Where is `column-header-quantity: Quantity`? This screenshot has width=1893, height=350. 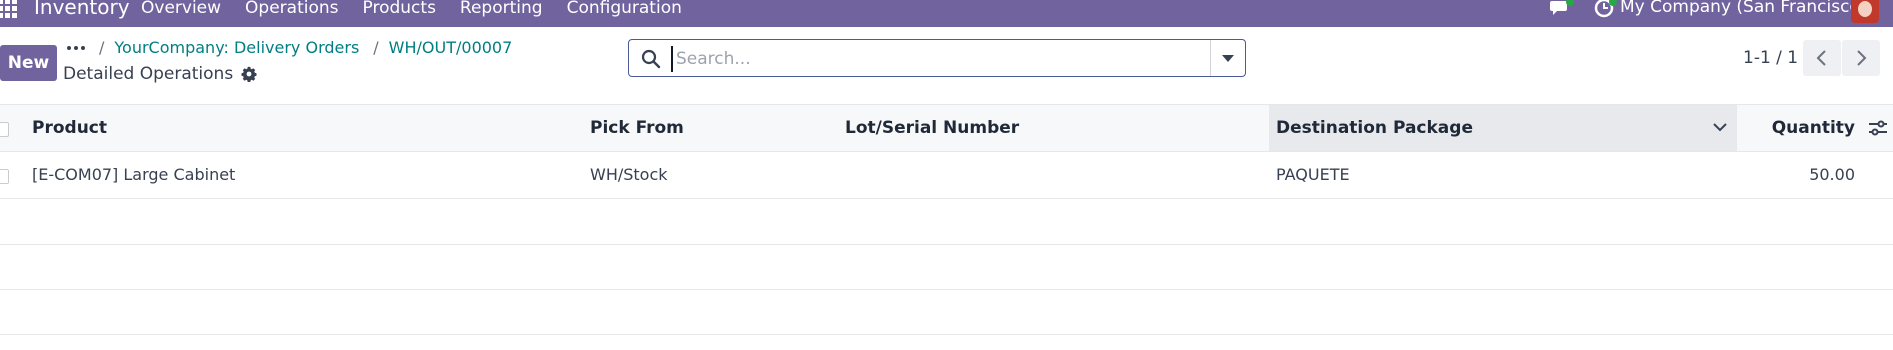 column-header-quantity: Quantity is located at coordinates (1813, 128).